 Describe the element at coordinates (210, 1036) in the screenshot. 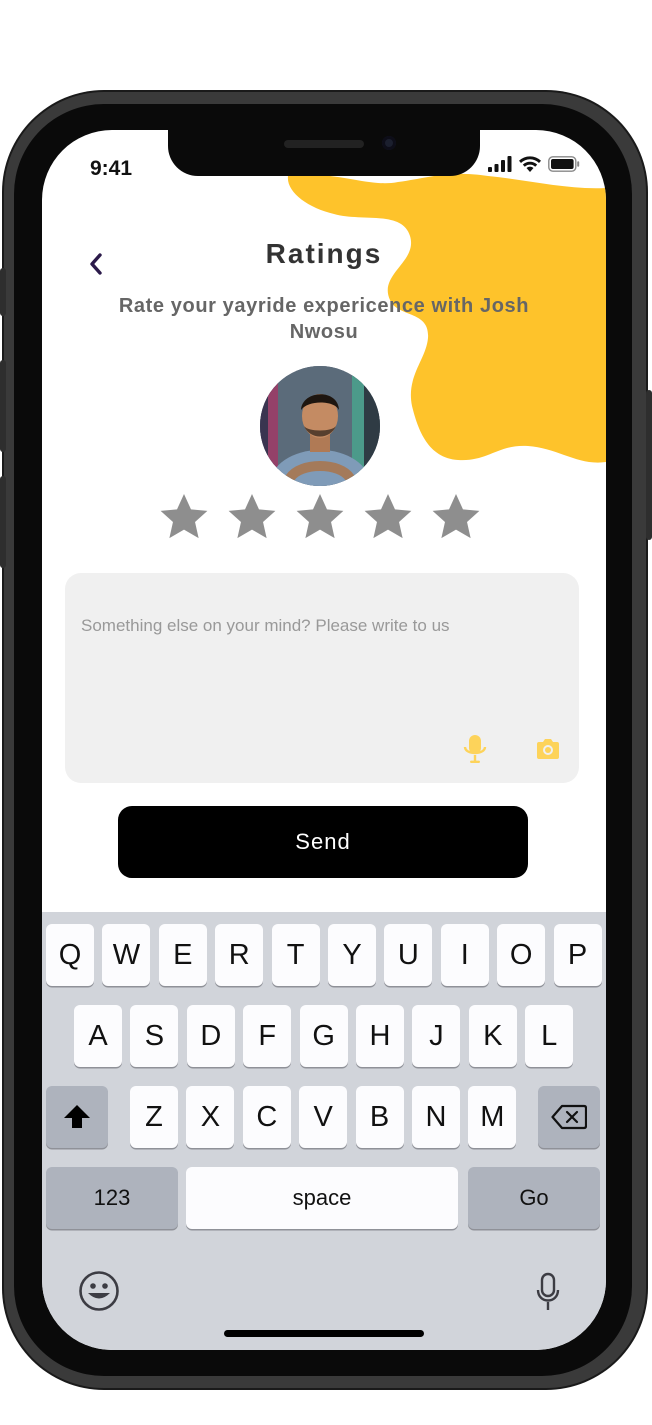

I see `key-d: D` at that location.